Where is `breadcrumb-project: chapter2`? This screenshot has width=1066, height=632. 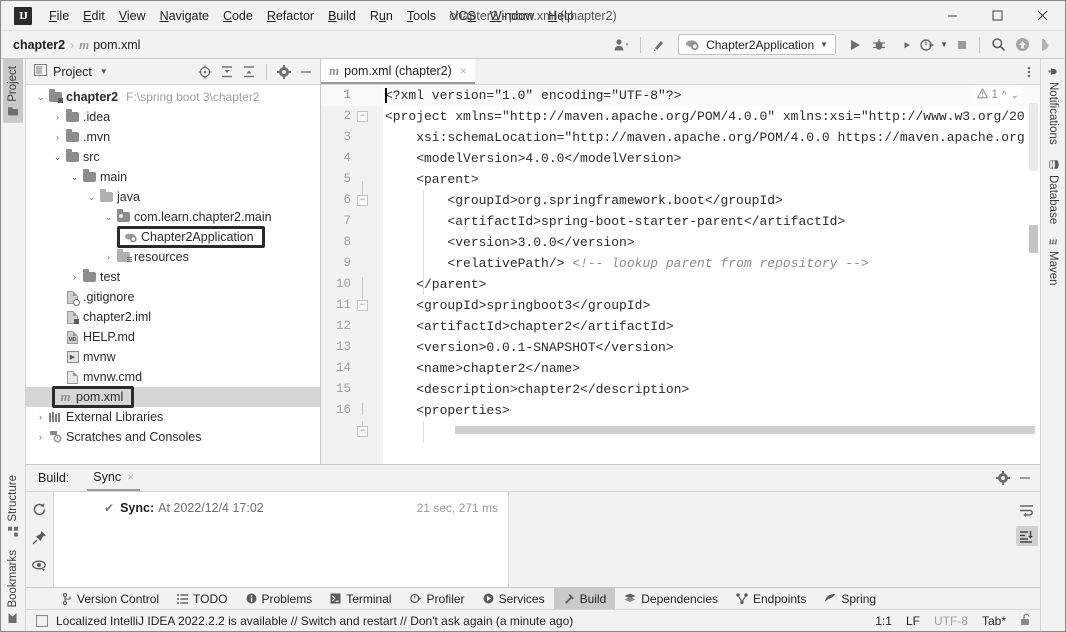
breadcrumb-project: chapter2 is located at coordinates (39, 45).